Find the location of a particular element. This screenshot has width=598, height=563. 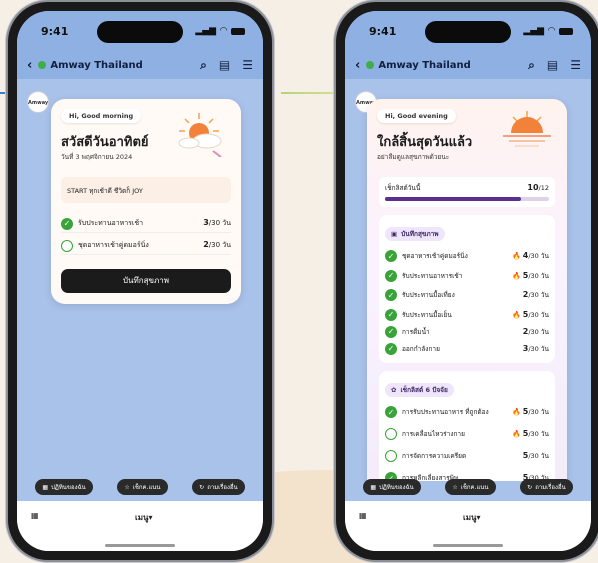

row-label: การจัดการความเครียด is located at coordinates (434, 456).